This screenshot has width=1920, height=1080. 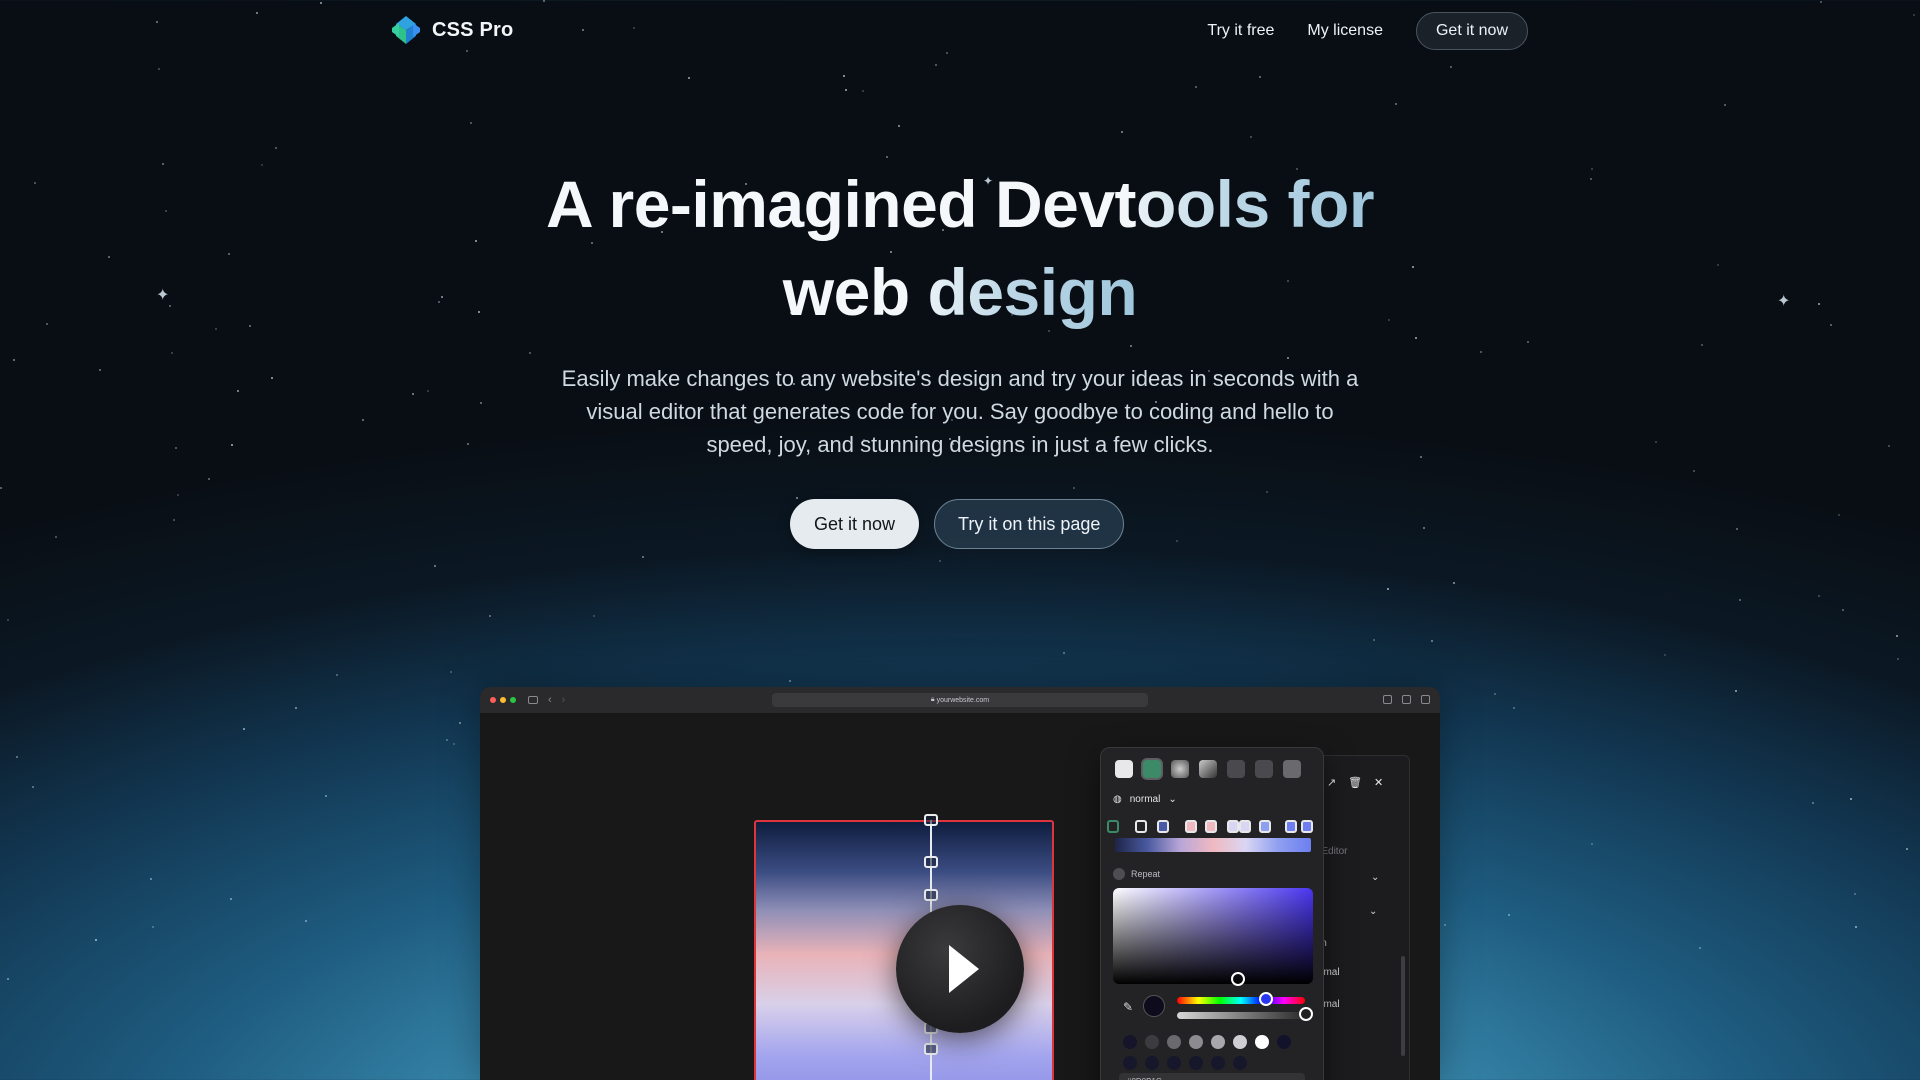 What do you see at coordinates (1238, 979) in the screenshot?
I see `saturation-knob` at bounding box center [1238, 979].